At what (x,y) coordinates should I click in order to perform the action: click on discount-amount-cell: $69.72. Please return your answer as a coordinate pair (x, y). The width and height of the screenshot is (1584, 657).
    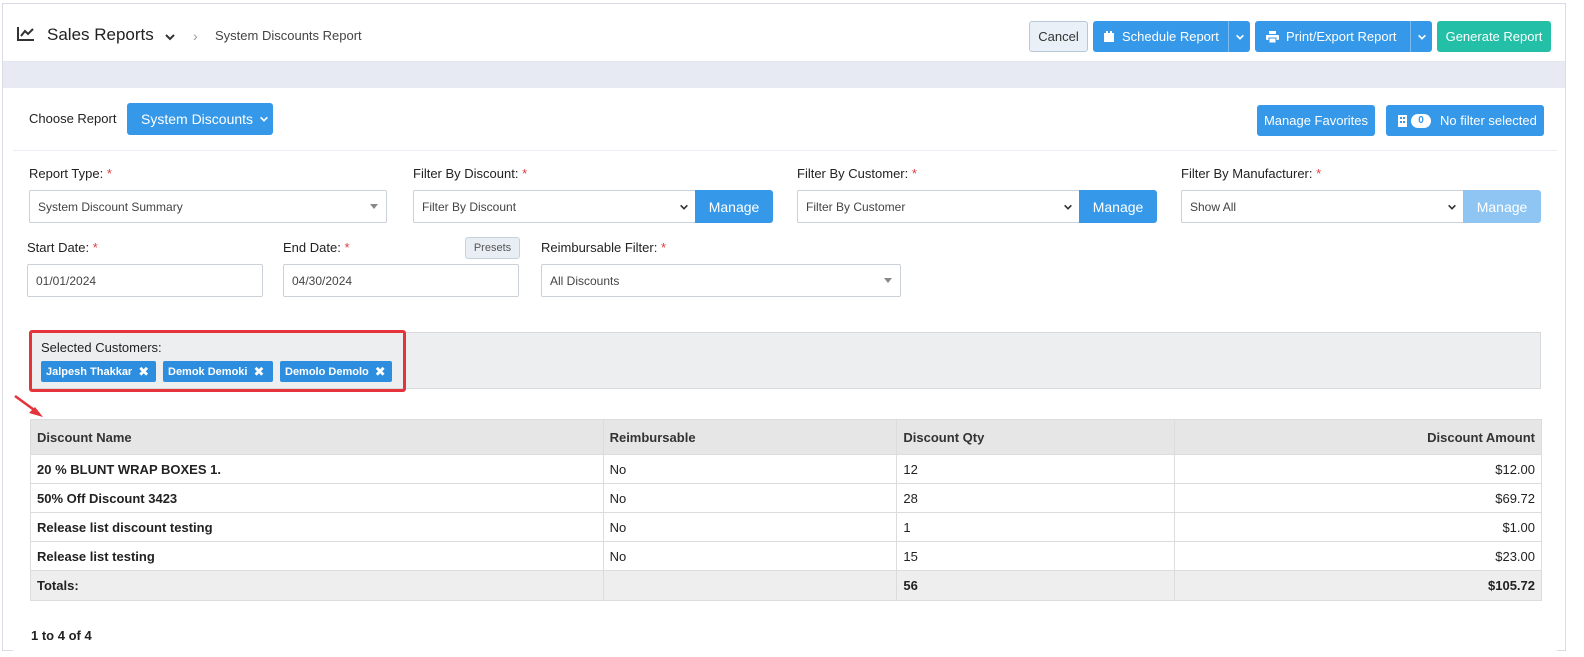
    Looking at the image, I should click on (1358, 498).